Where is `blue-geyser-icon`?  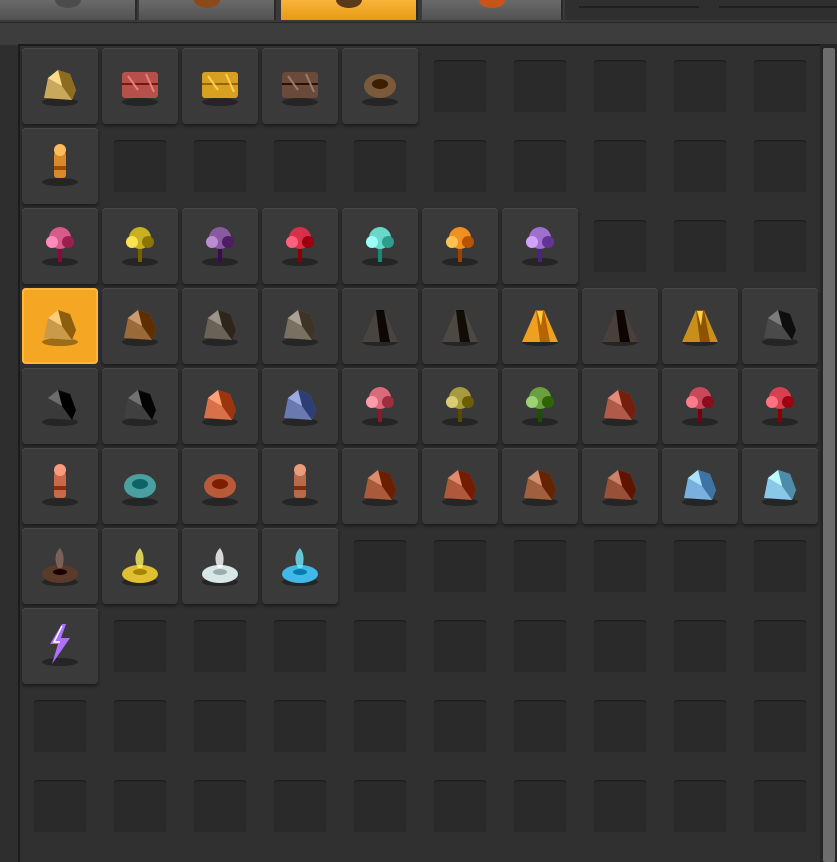 blue-geyser-icon is located at coordinates (300, 564).